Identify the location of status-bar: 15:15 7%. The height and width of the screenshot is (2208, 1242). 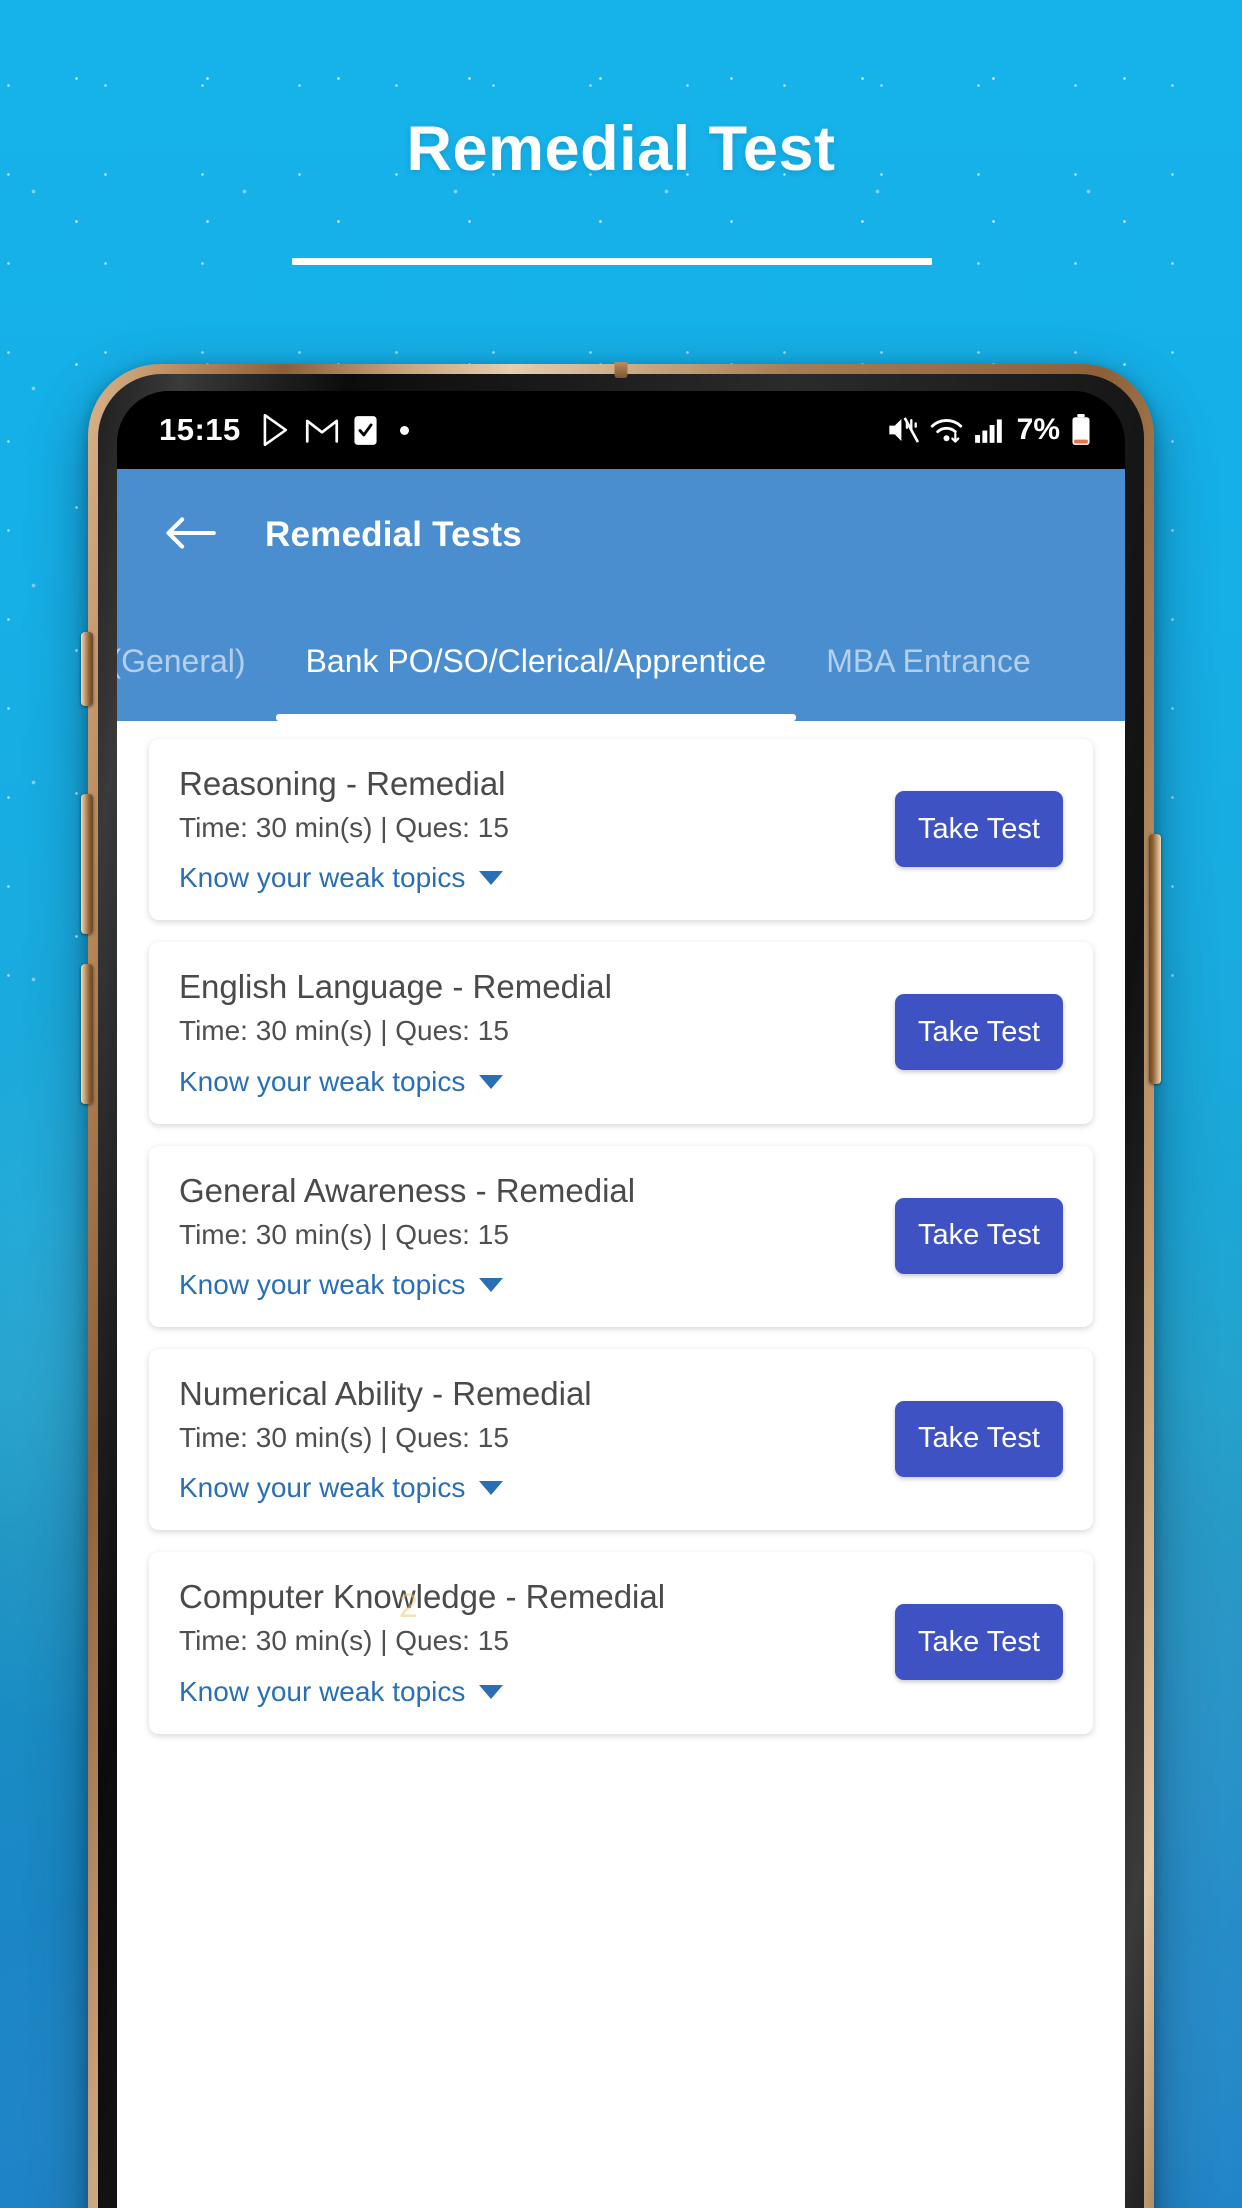
(621, 430).